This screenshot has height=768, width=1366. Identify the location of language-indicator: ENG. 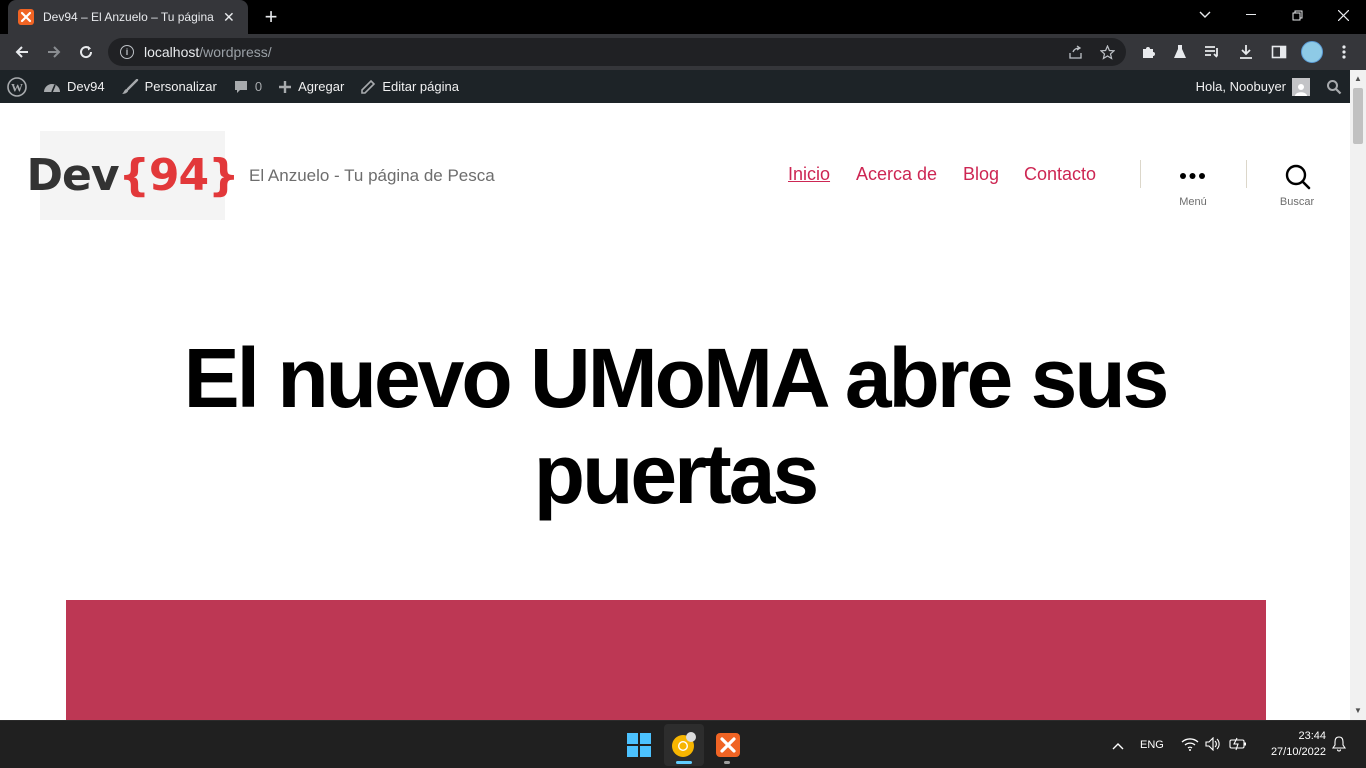
(1152, 745).